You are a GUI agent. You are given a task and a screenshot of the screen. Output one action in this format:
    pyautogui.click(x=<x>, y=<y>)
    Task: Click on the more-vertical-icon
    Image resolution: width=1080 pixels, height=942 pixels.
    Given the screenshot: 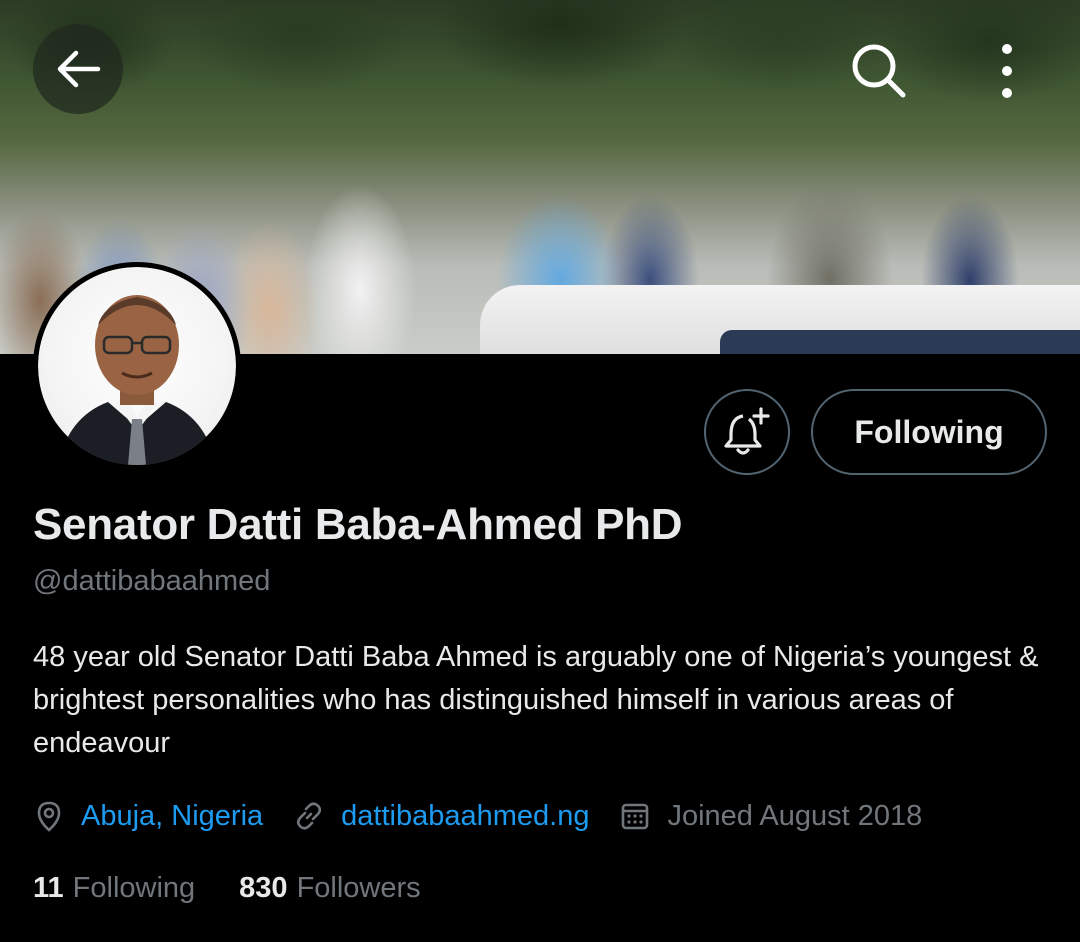 What is the action you would take?
    pyautogui.click(x=1007, y=71)
    